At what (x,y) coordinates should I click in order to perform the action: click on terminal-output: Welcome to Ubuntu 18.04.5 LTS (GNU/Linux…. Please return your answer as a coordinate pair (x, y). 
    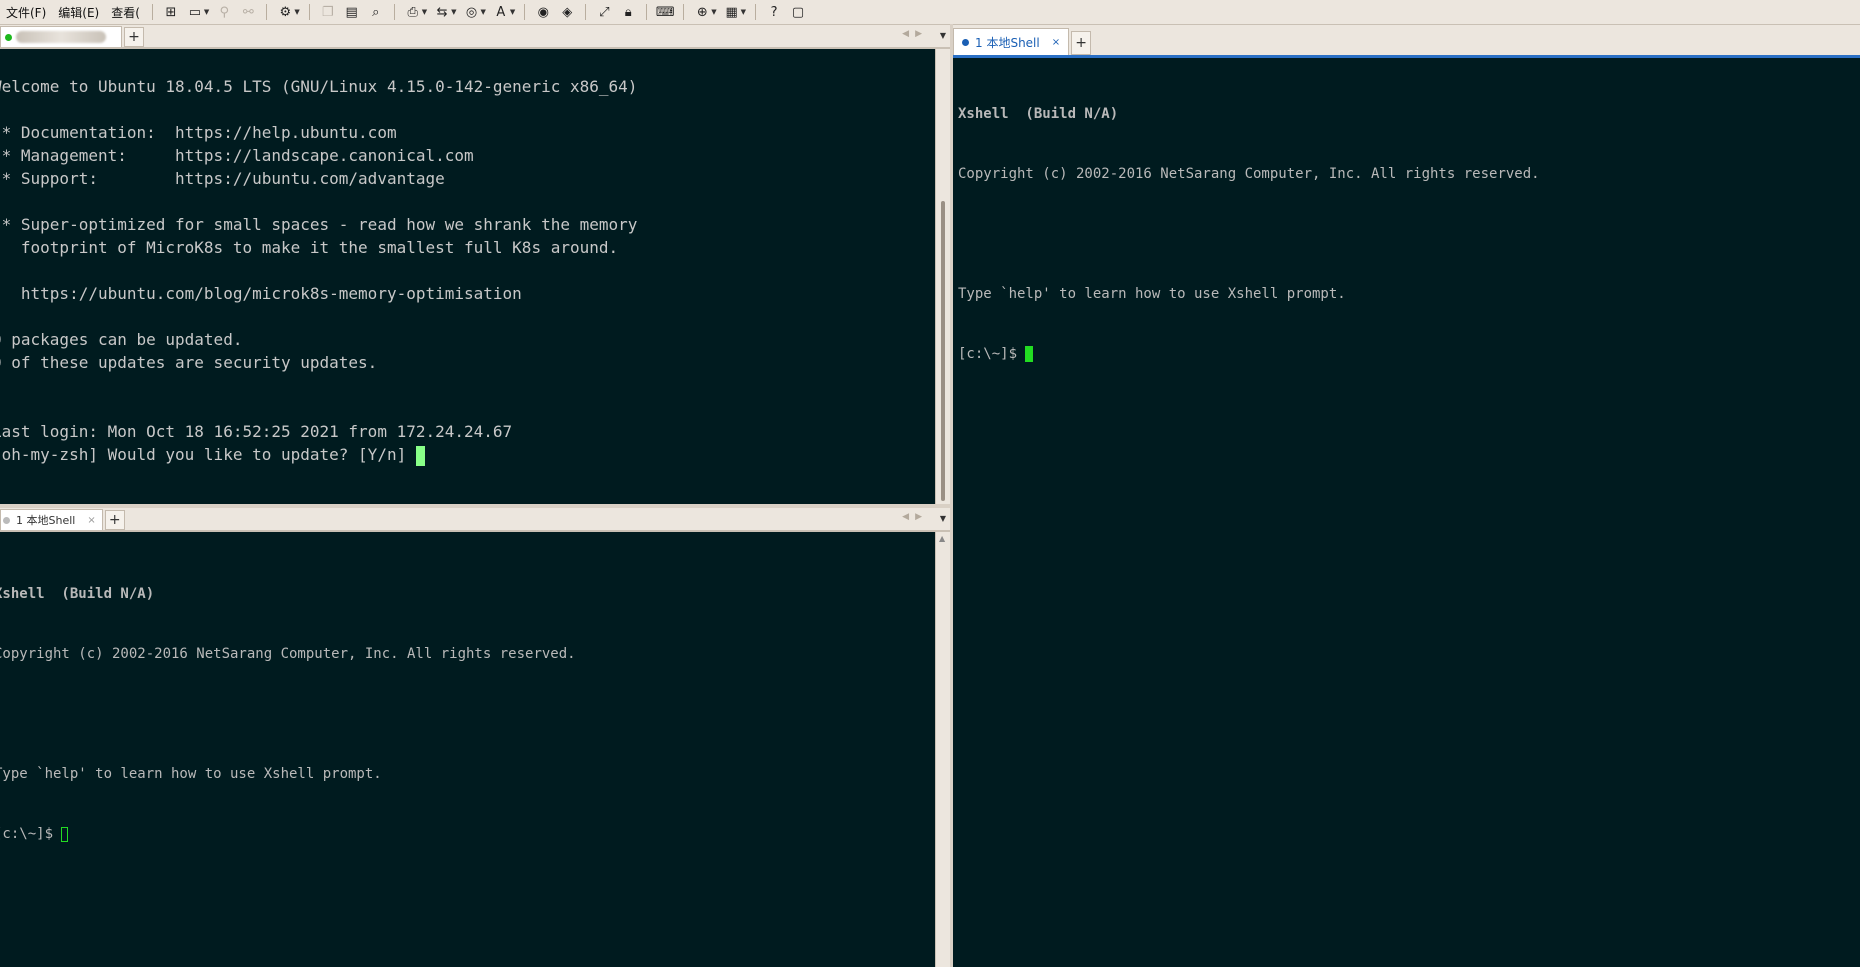
    Looking at the image, I should click on (318, 257).